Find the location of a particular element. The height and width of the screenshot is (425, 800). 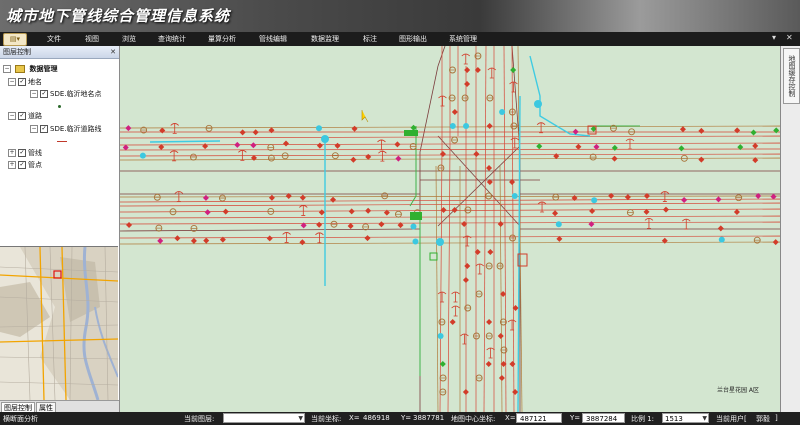

tree-node-road: − ✓ 道路 is located at coordinates (25, 116).